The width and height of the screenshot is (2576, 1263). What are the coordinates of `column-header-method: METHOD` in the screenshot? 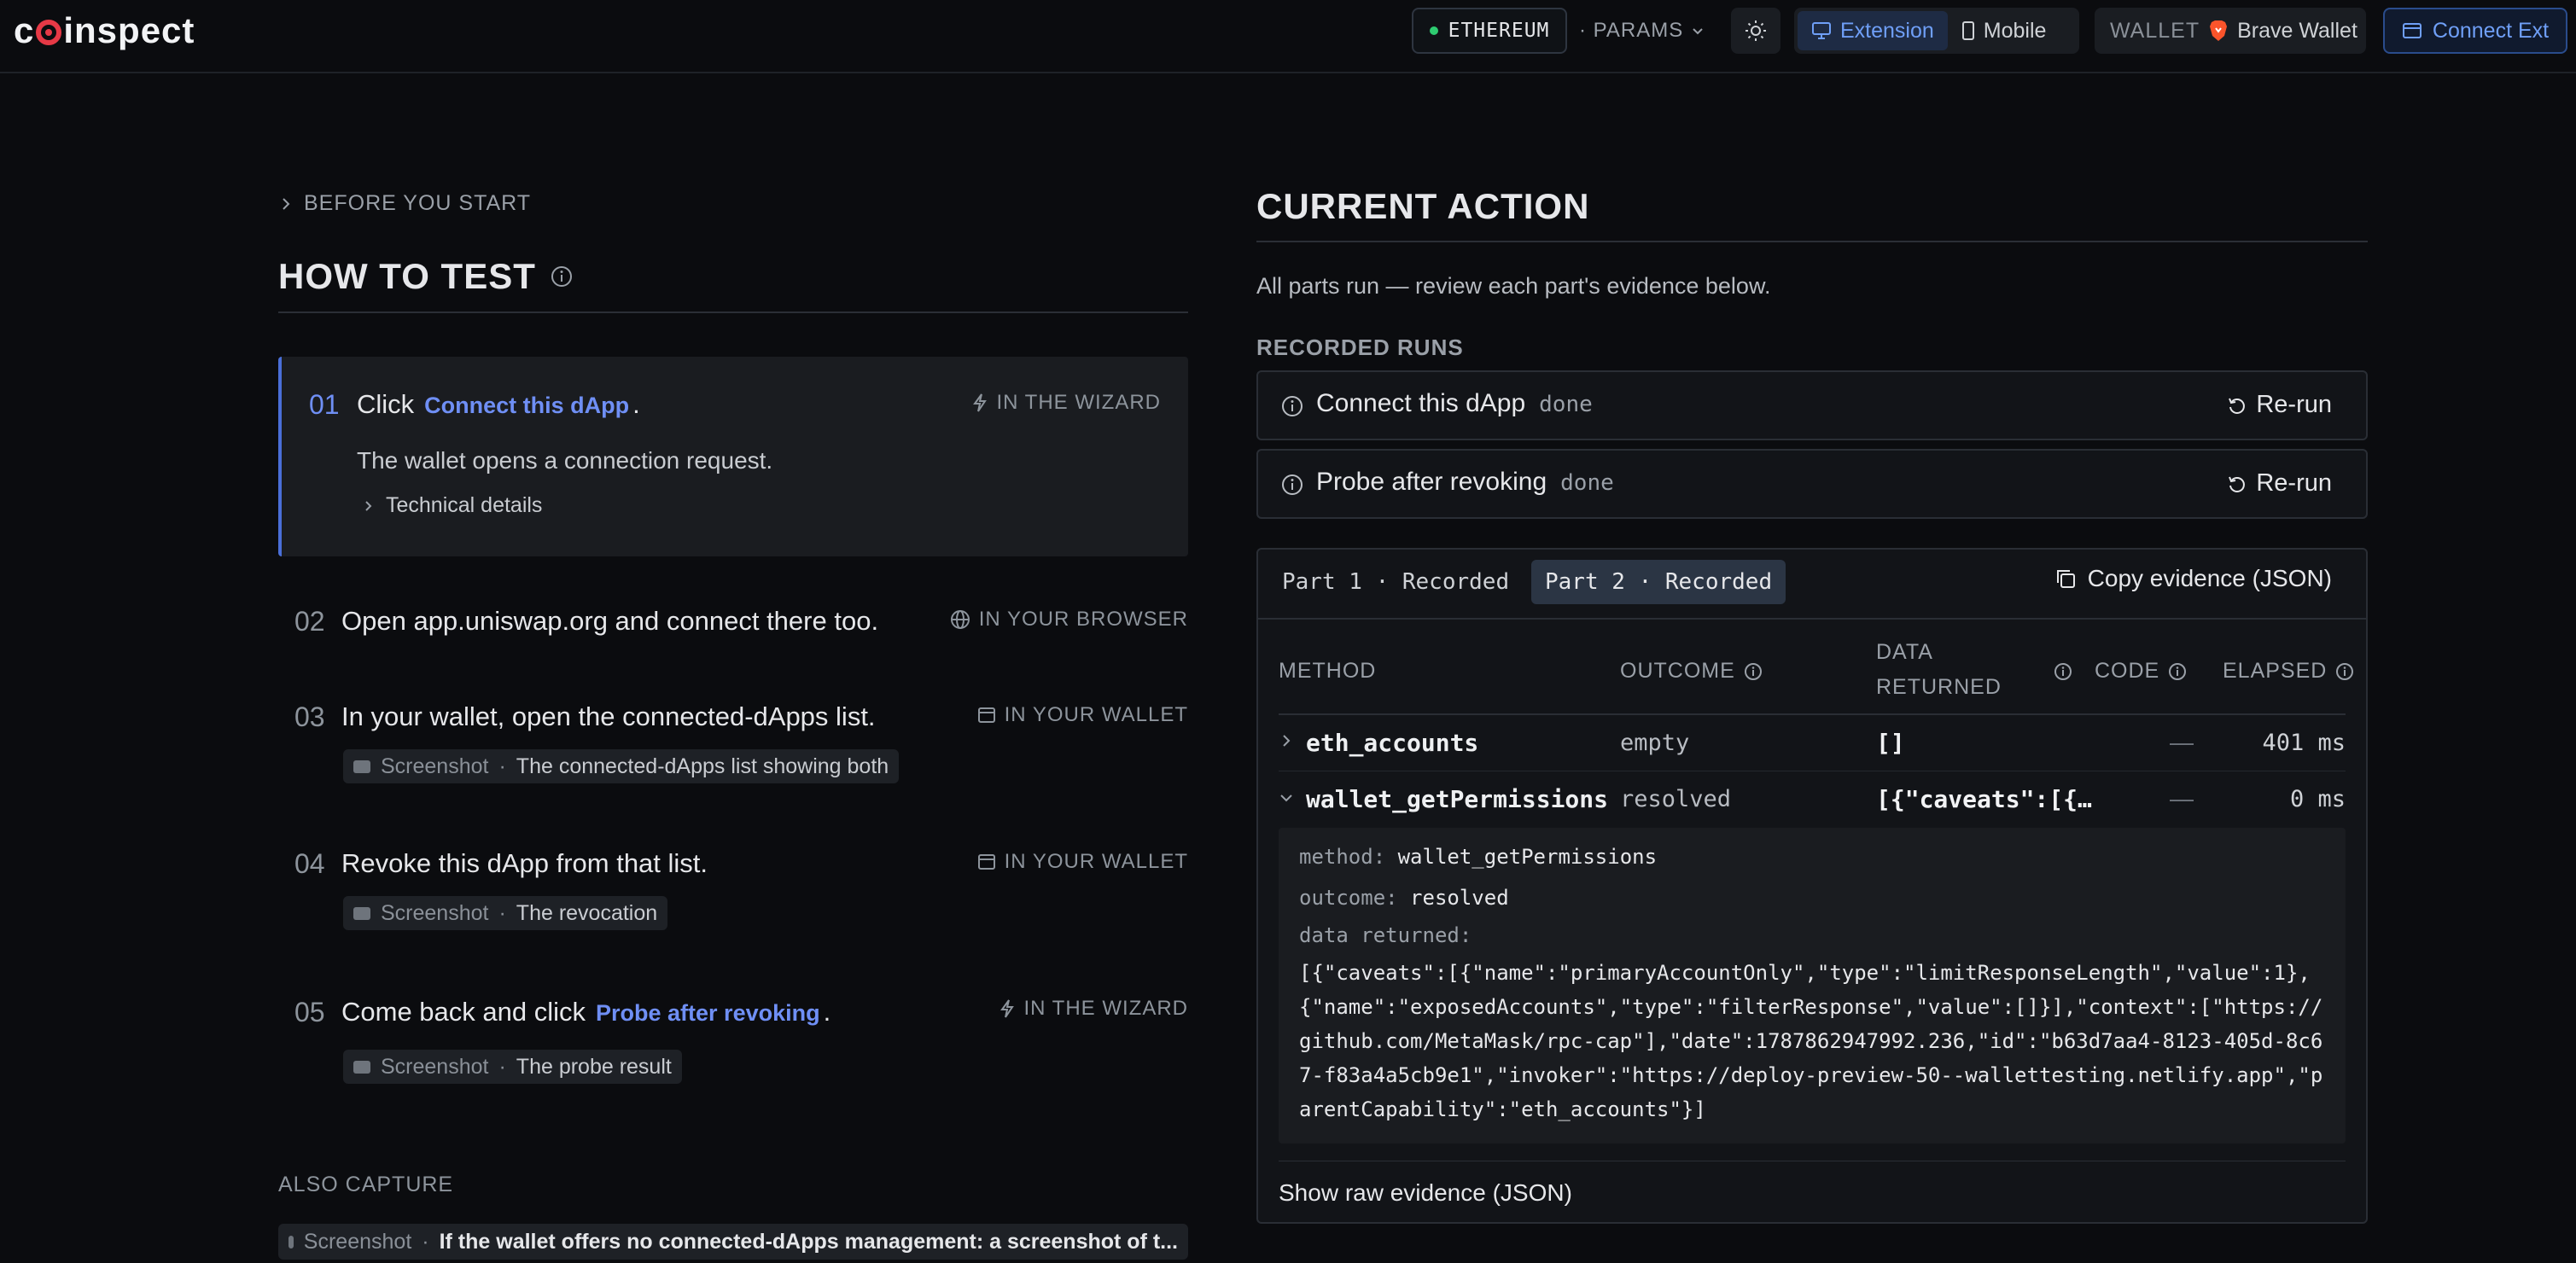 It's located at (1328, 671).